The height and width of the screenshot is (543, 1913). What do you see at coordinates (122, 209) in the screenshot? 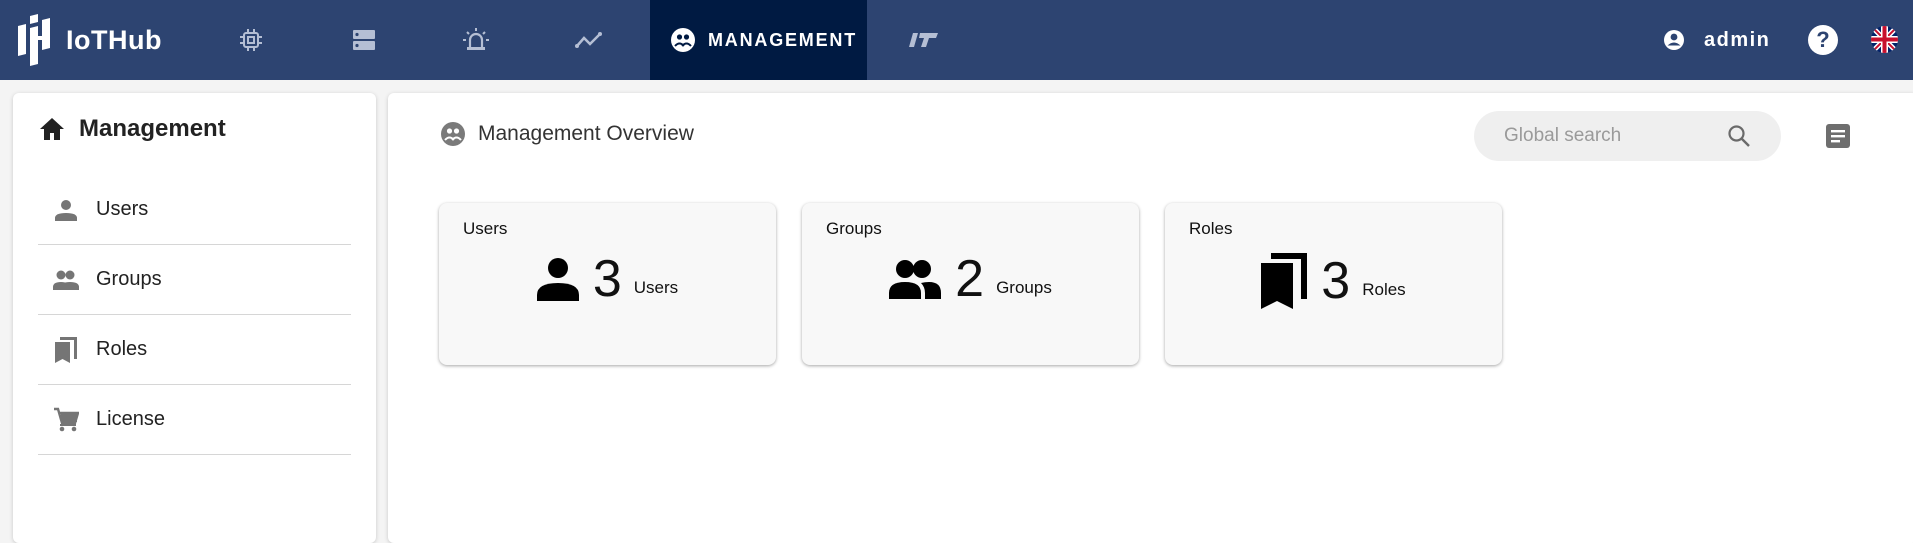
I see `sidebar-item-label: Users` at bounding box center [122, 209].